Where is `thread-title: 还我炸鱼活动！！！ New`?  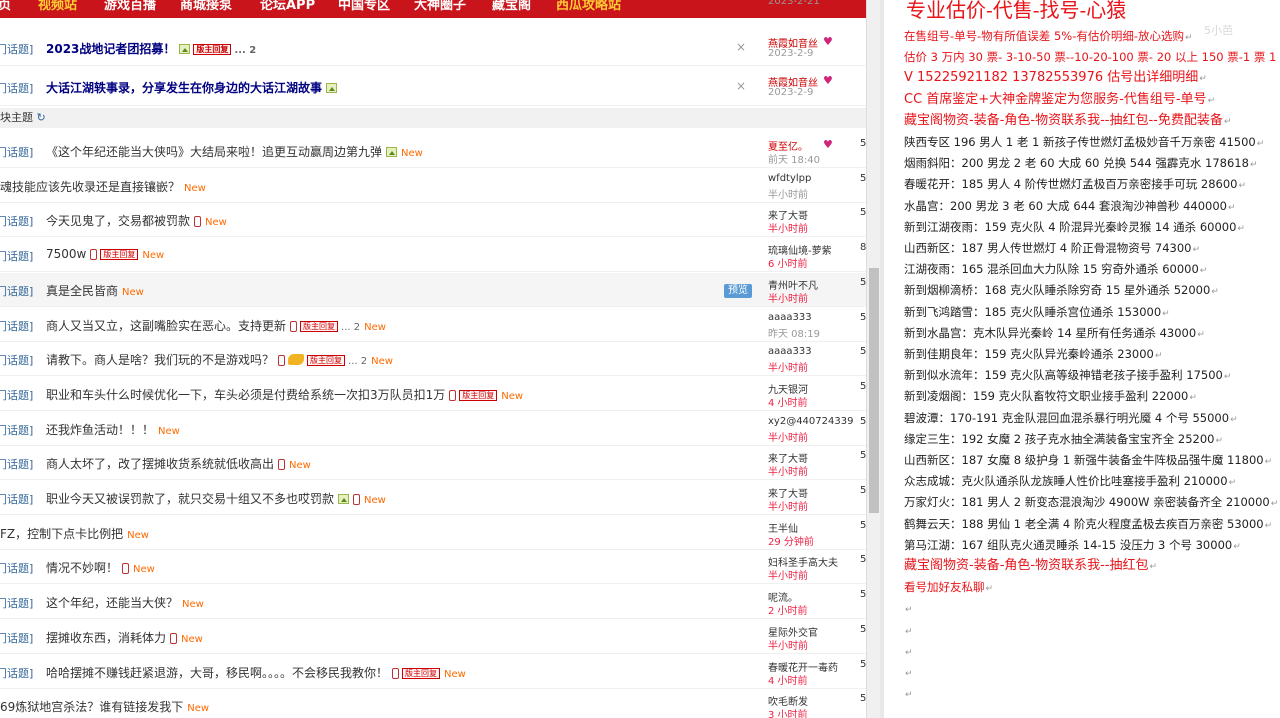
thread-title: 还我炸鱼活动！！！ New is located at coordinates (113, 429).